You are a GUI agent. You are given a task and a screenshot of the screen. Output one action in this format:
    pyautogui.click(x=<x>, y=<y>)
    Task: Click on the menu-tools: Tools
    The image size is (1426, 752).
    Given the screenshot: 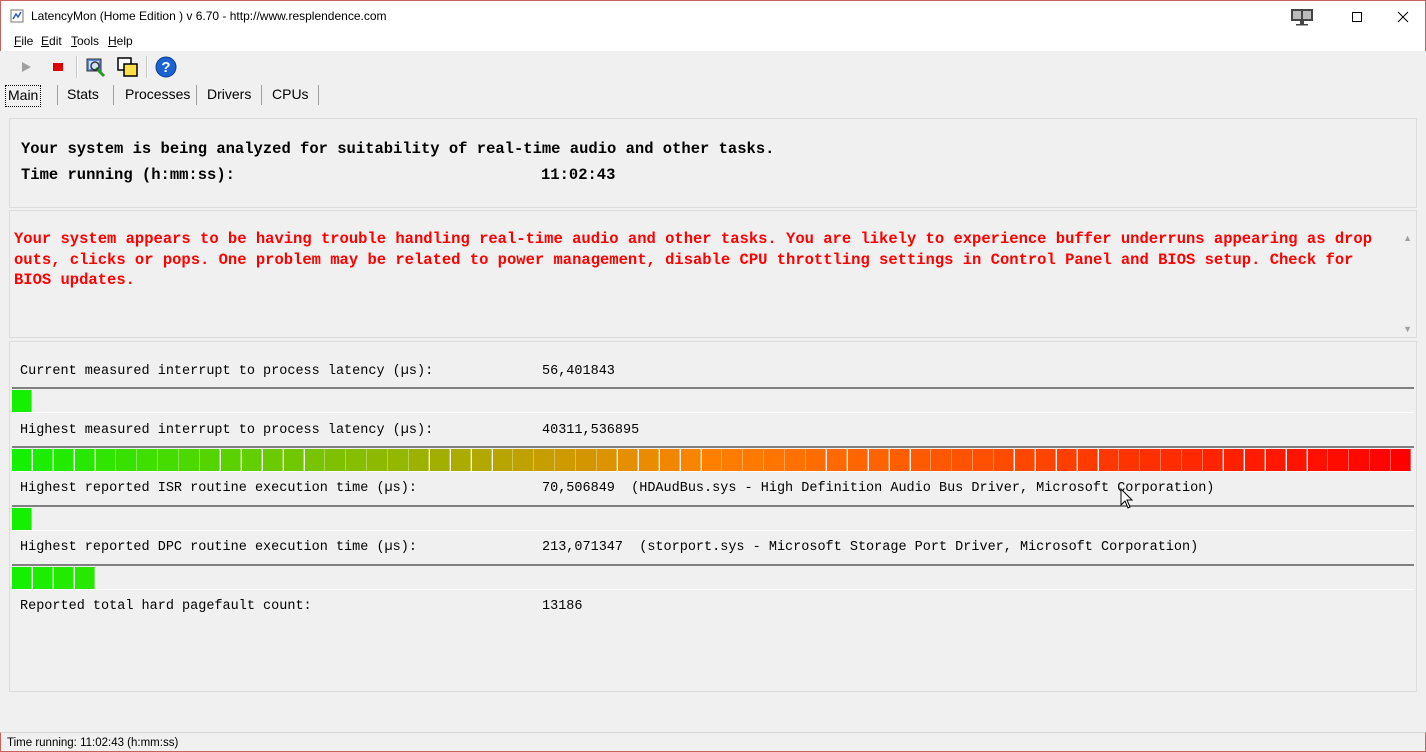 What is the action you would take?
    pyautogui.click(x=85, y=41)
    